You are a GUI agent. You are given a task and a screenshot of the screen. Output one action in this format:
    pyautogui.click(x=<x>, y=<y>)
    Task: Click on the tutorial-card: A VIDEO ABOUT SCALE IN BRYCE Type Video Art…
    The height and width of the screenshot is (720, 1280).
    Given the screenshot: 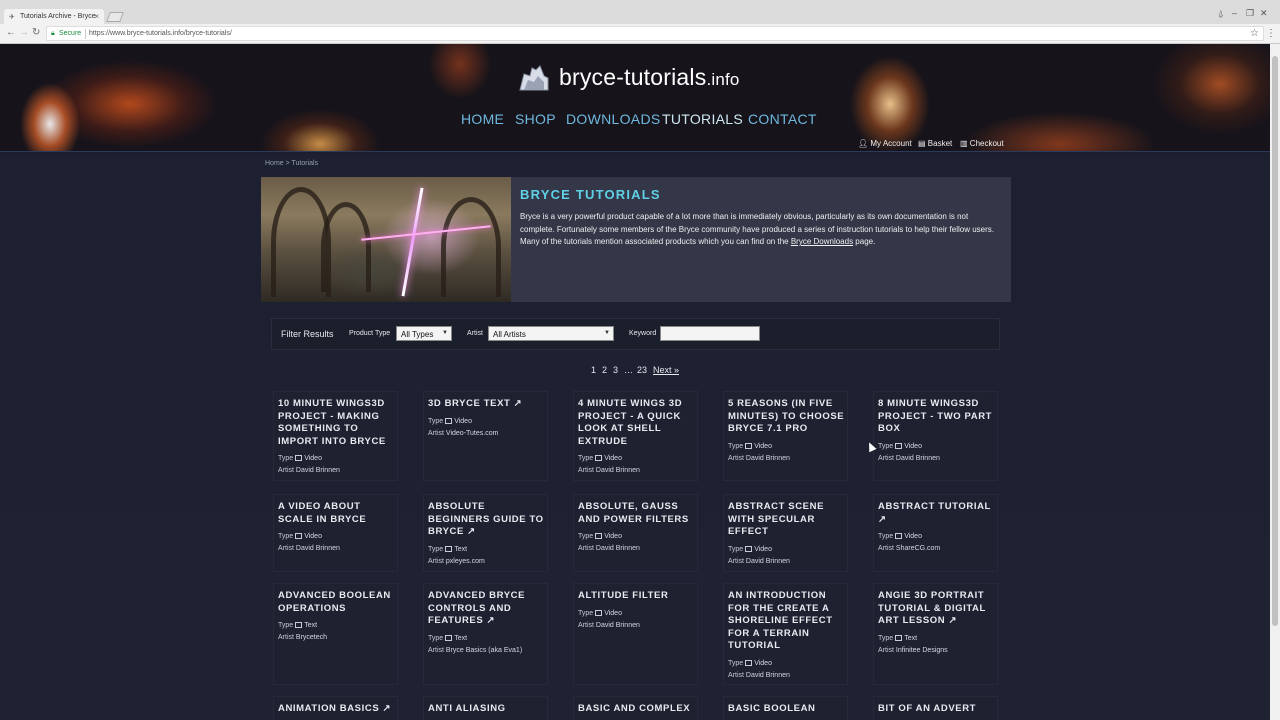 What is the action you would take?
    pyautogui.click(x=335, y=533)
    